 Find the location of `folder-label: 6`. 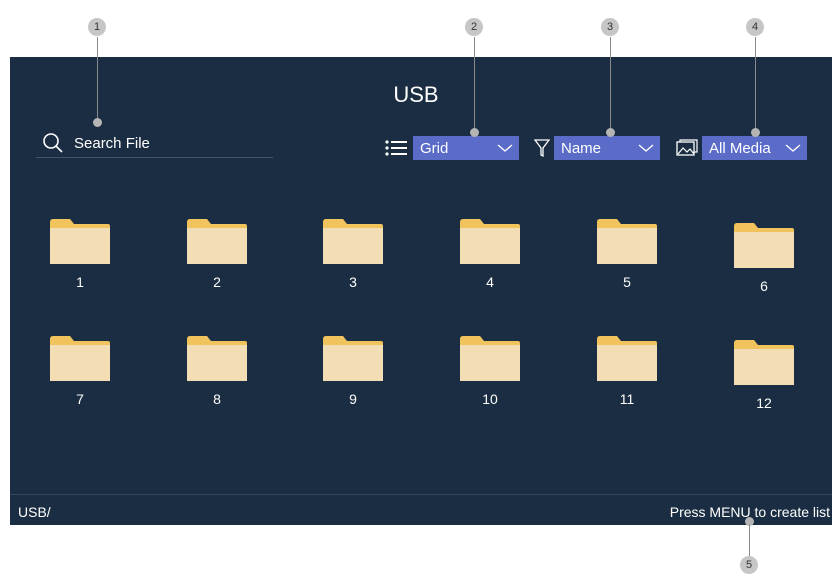

folder-label: 6 is located at coordinates (764, 286).